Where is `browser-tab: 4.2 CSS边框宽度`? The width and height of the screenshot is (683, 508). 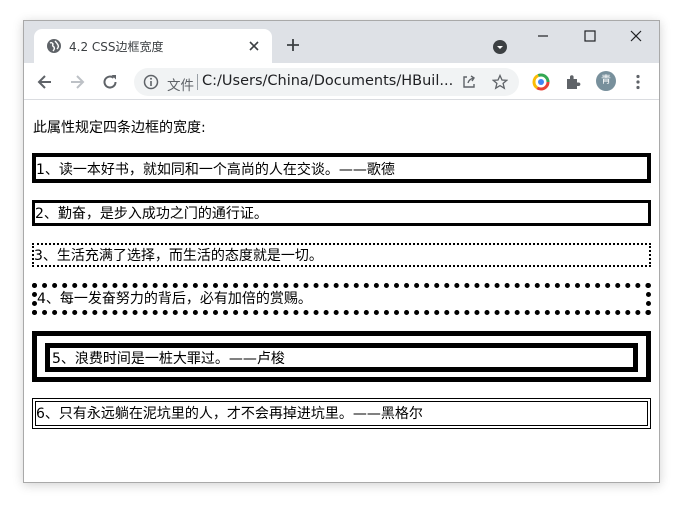 browser-tab: 4.2 CSS边框宽度 is located at coordinates (153, 46).